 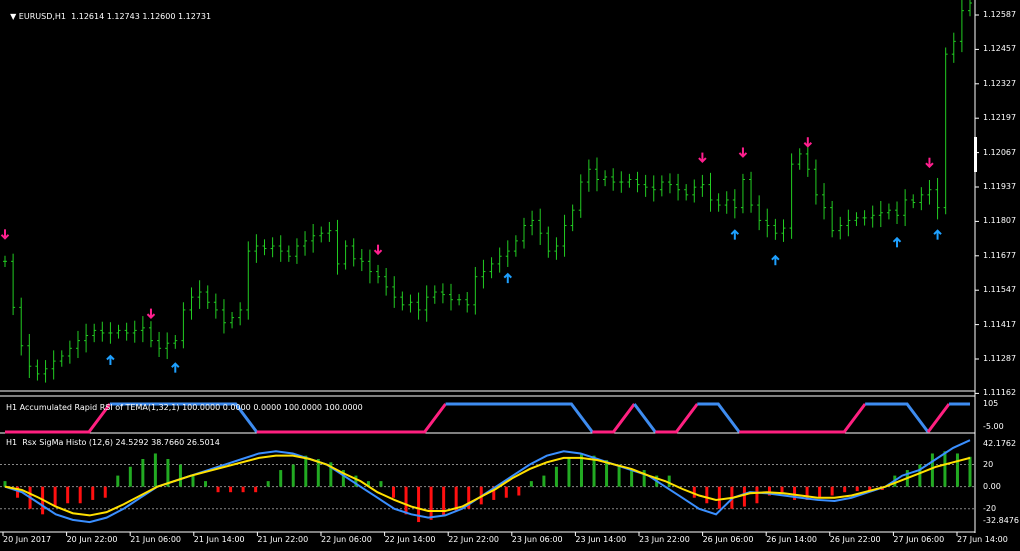 I want to click on time-axis-label: 27 Jun 06:00, so click(x=919, y=539).